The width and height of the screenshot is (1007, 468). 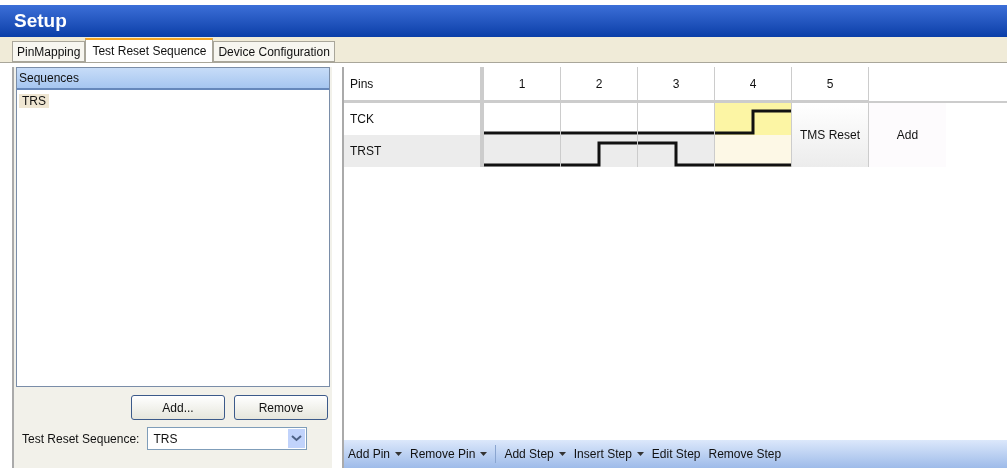 What do you see at coordinates (375, 454) in the screenshot?
I see `toolbar-button: Add Pin` at bounding box center [375, 454].